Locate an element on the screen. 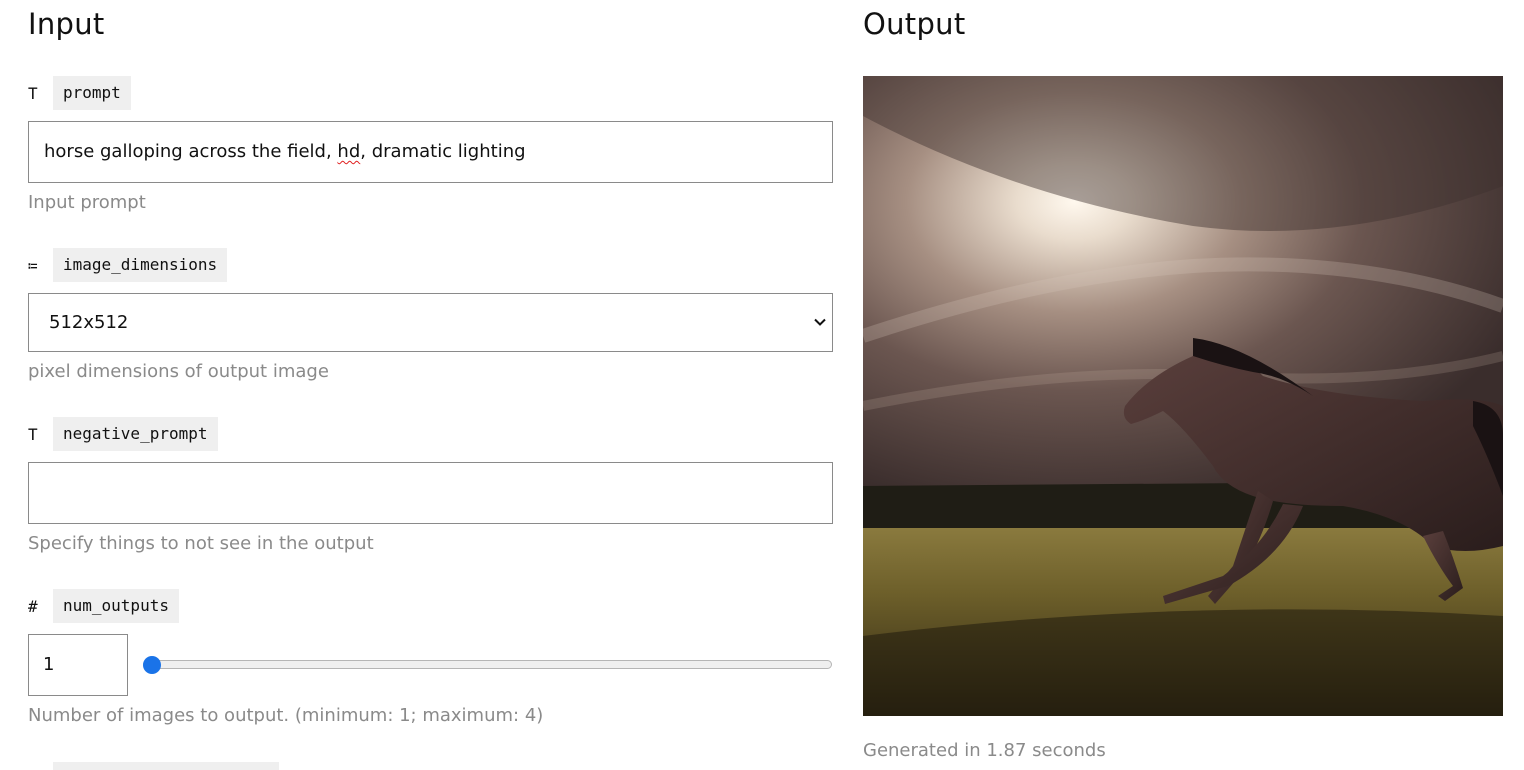  negative-prompt-field-label: T negative_prompt is located at coordinates (123, 434).